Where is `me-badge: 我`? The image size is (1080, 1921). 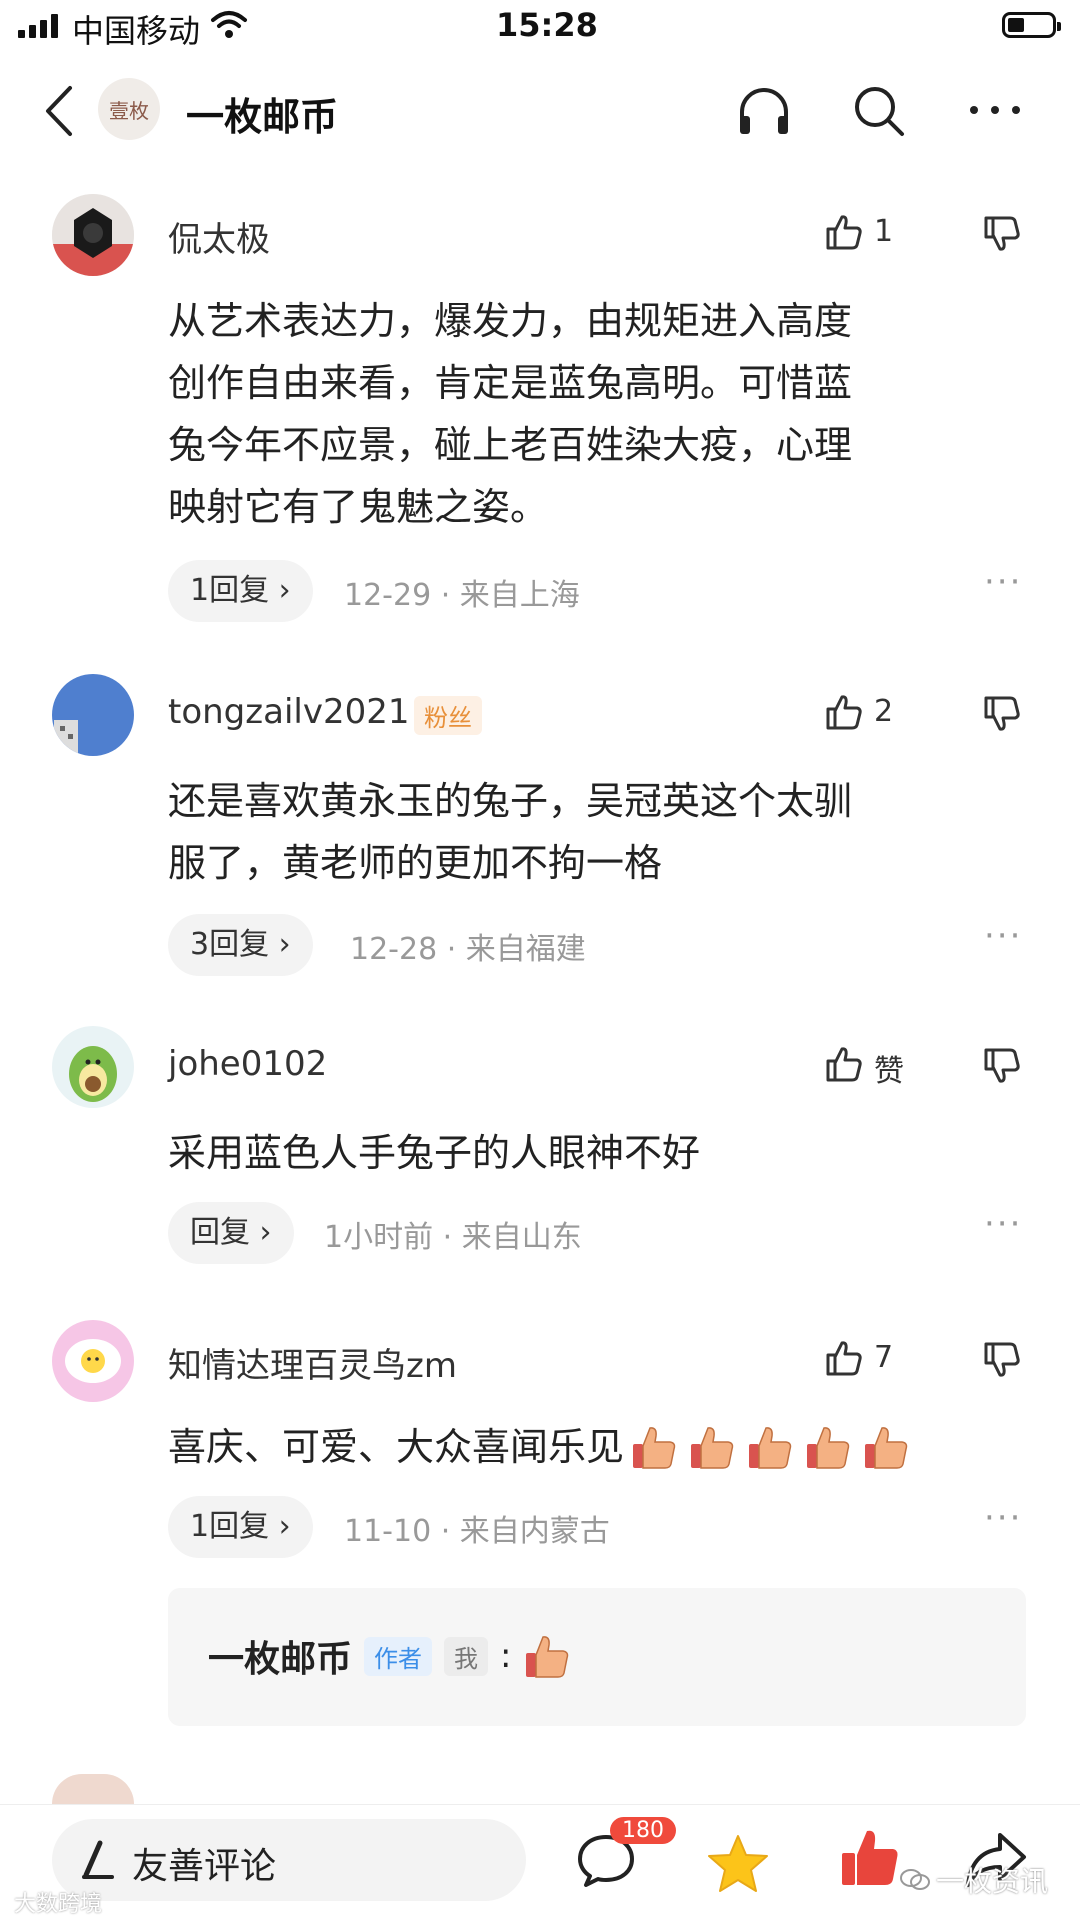
me-badge: 我 is located at coordinates (466, 1656).